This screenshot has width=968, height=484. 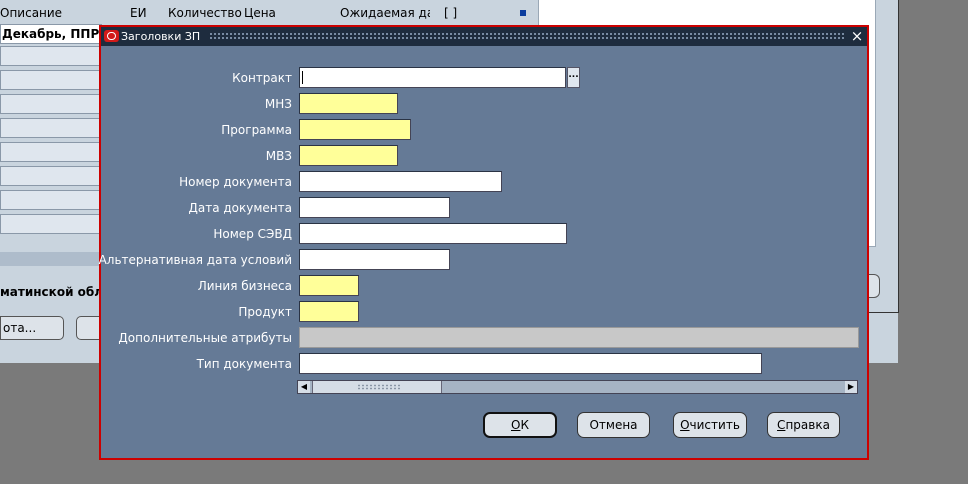 I want to click on titlebar-grip, so click(x=527, y=36).